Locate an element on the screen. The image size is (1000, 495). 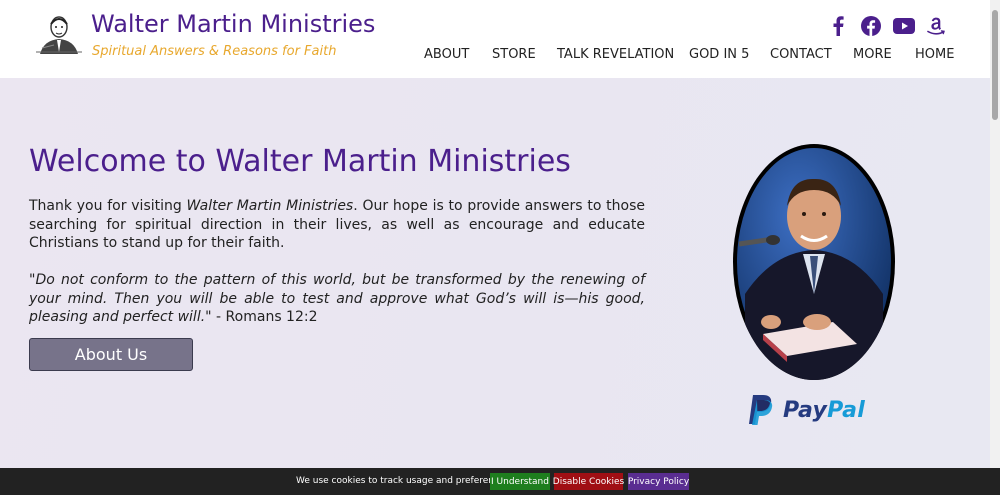
walter-martin-portrait is located at coordinates (814, 262).